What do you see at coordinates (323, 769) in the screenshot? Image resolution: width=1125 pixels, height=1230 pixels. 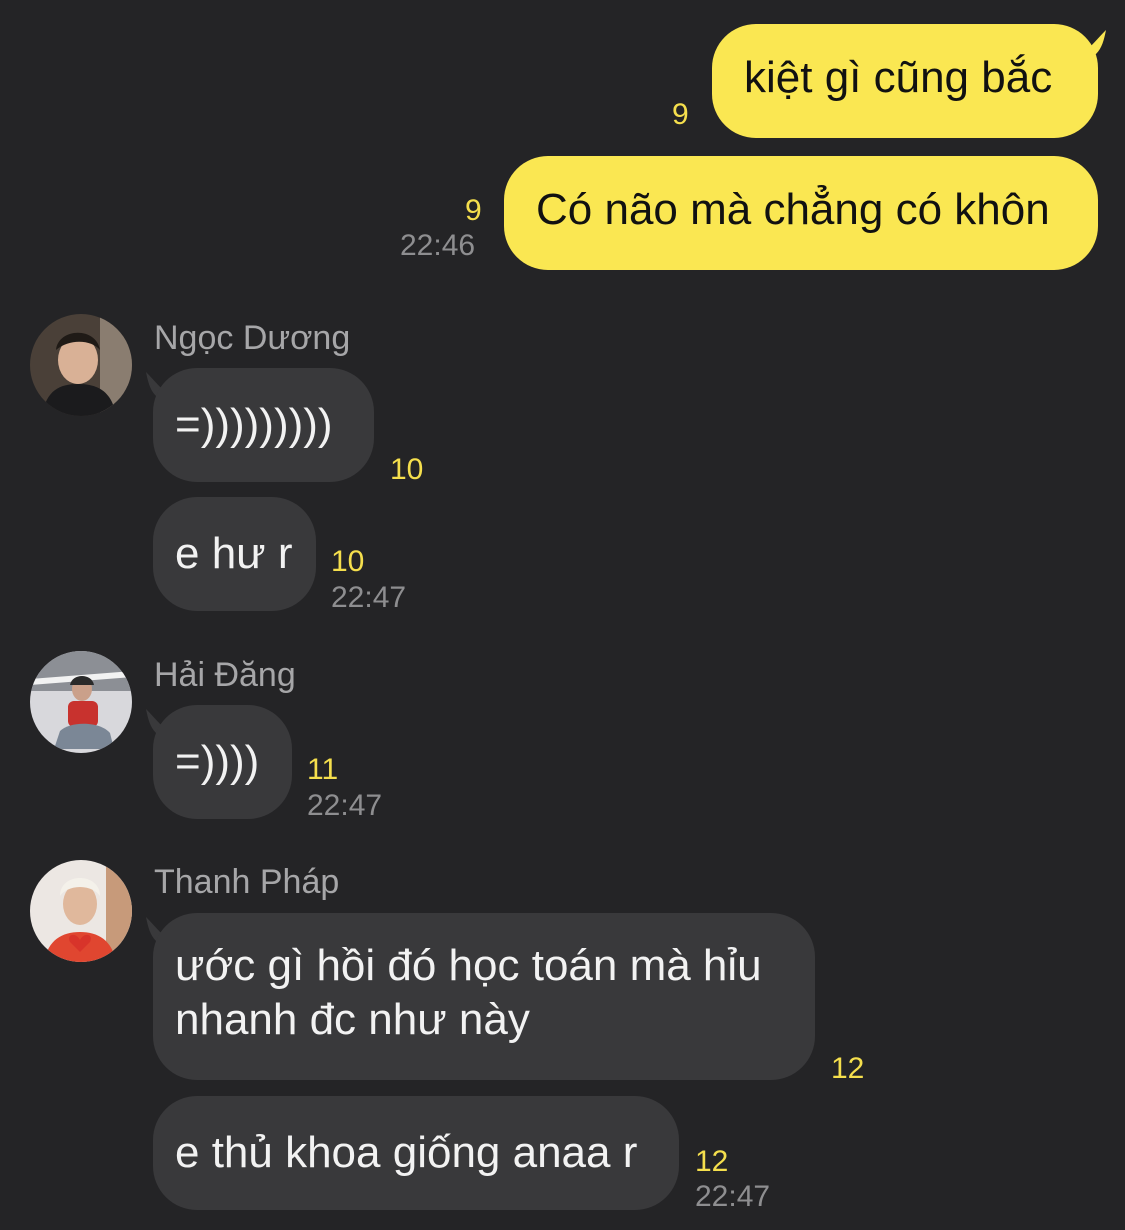 I see `unread-count: 11` at bounding box center [323, 769].